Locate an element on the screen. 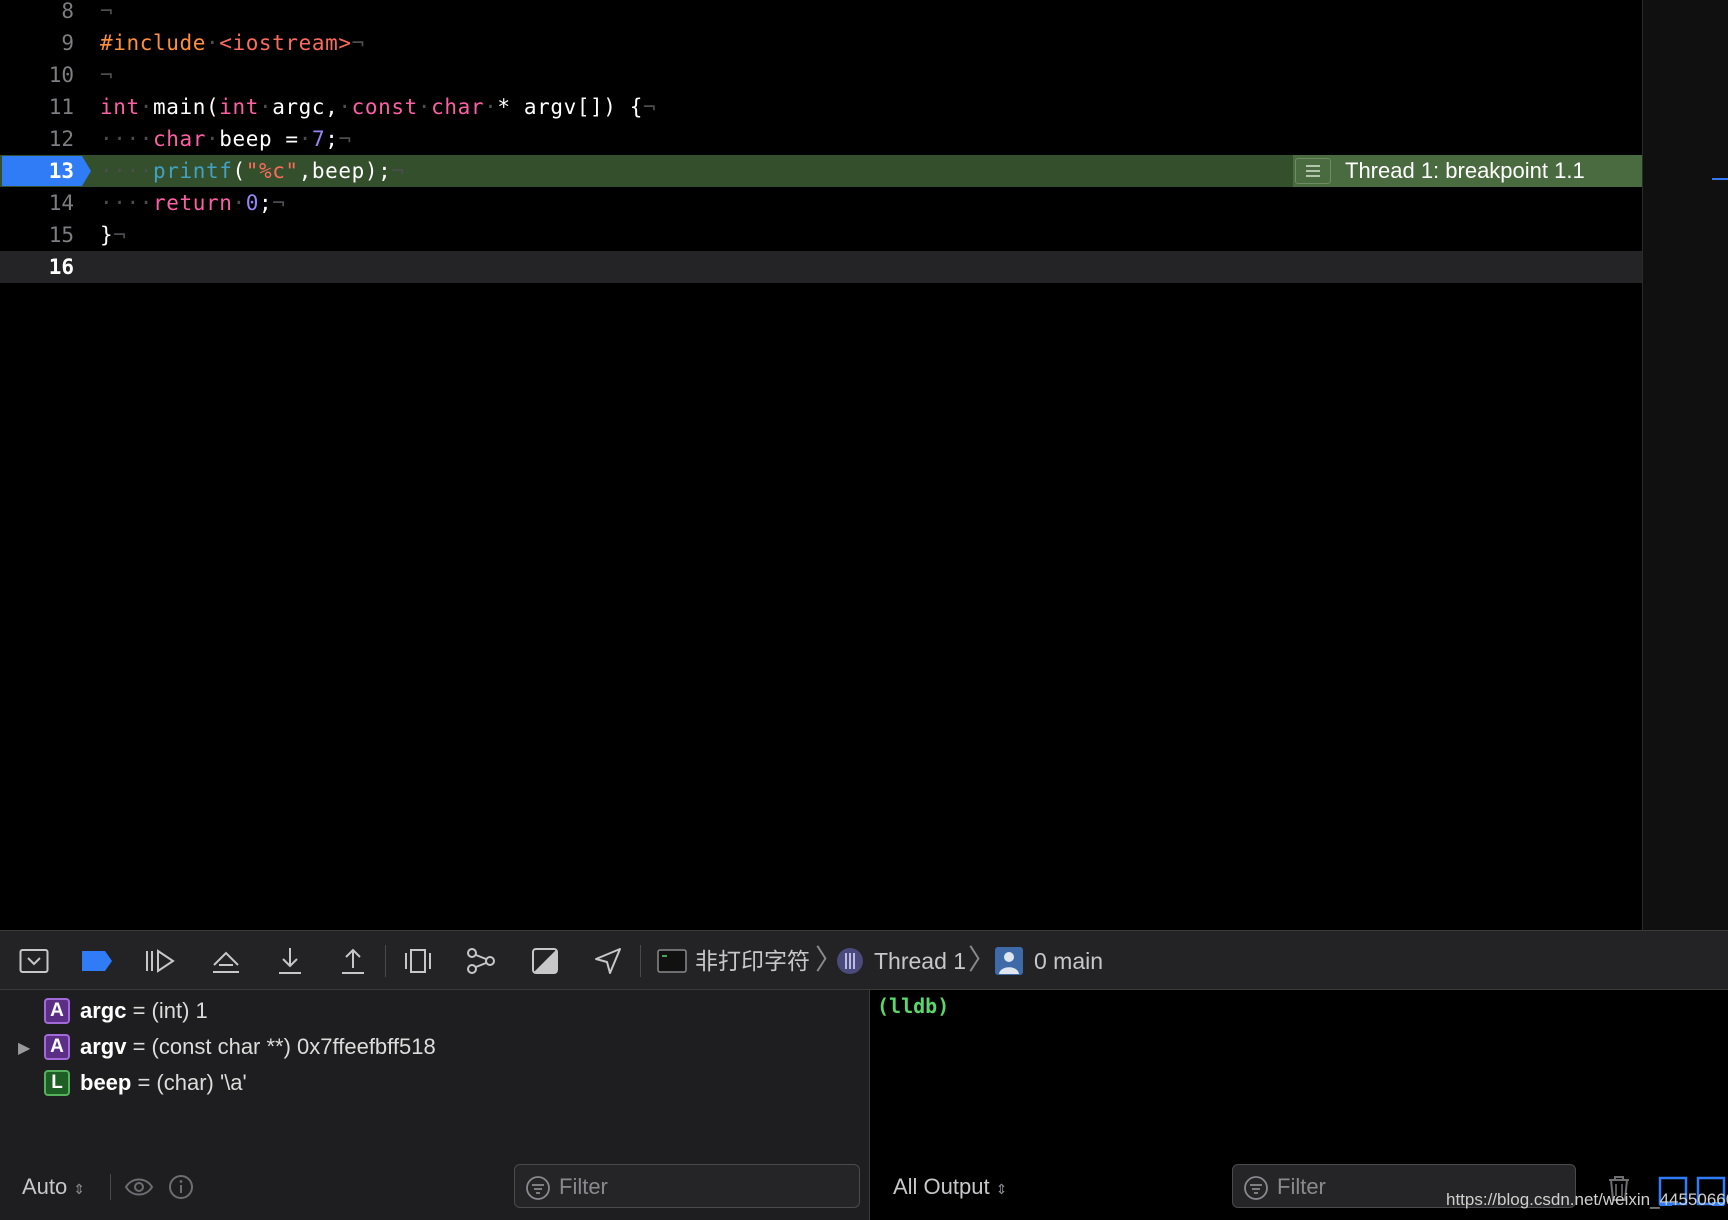 This screenshot has width=1728, height=1220. breakpoints-toggle-icon is located at coordinates (97, 961).